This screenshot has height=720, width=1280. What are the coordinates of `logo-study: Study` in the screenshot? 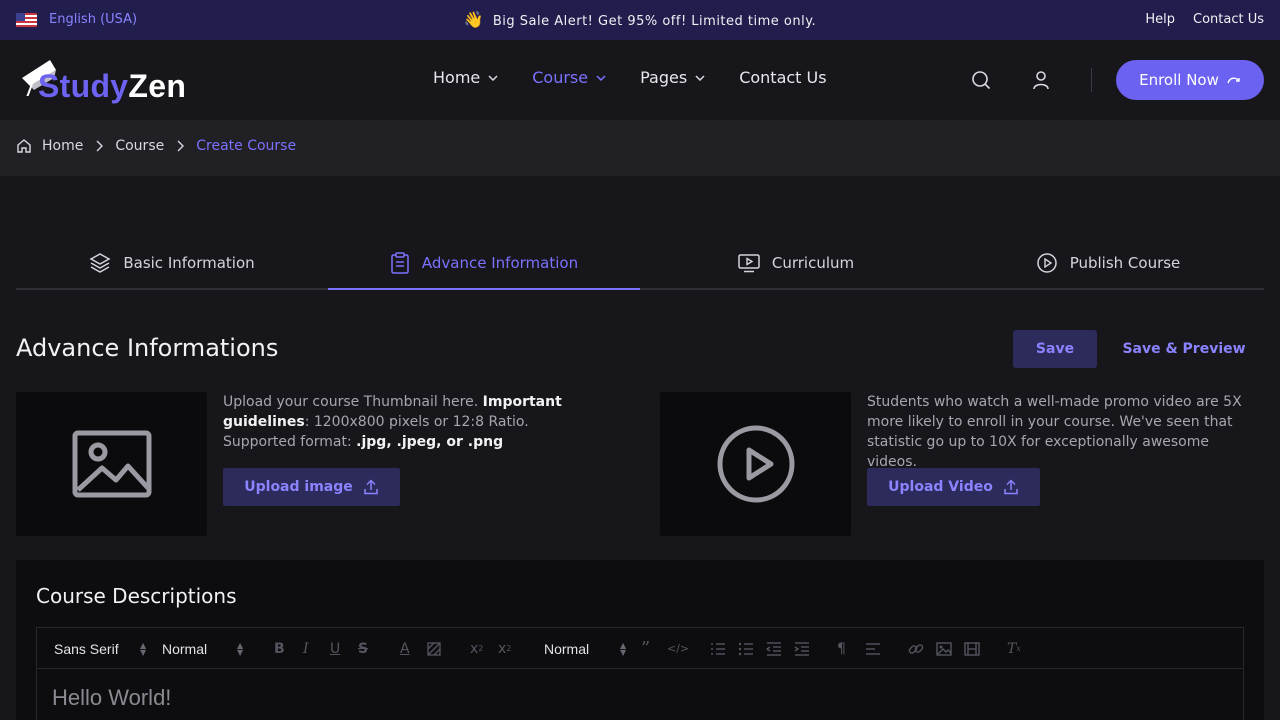 It's located at (83, 86).